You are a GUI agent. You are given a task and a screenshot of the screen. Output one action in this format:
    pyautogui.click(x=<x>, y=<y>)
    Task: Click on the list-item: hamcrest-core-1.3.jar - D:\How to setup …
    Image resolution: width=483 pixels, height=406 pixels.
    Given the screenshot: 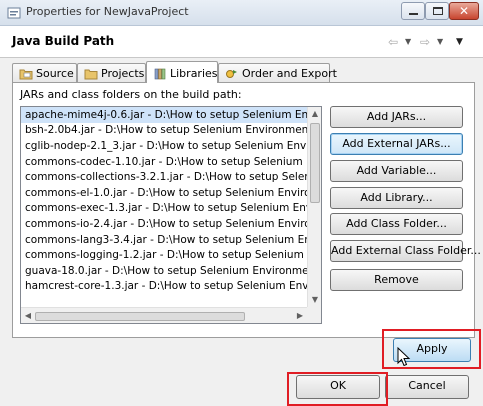 What is the action you would take?
    pyautogui.click(x=164, y=287)
    